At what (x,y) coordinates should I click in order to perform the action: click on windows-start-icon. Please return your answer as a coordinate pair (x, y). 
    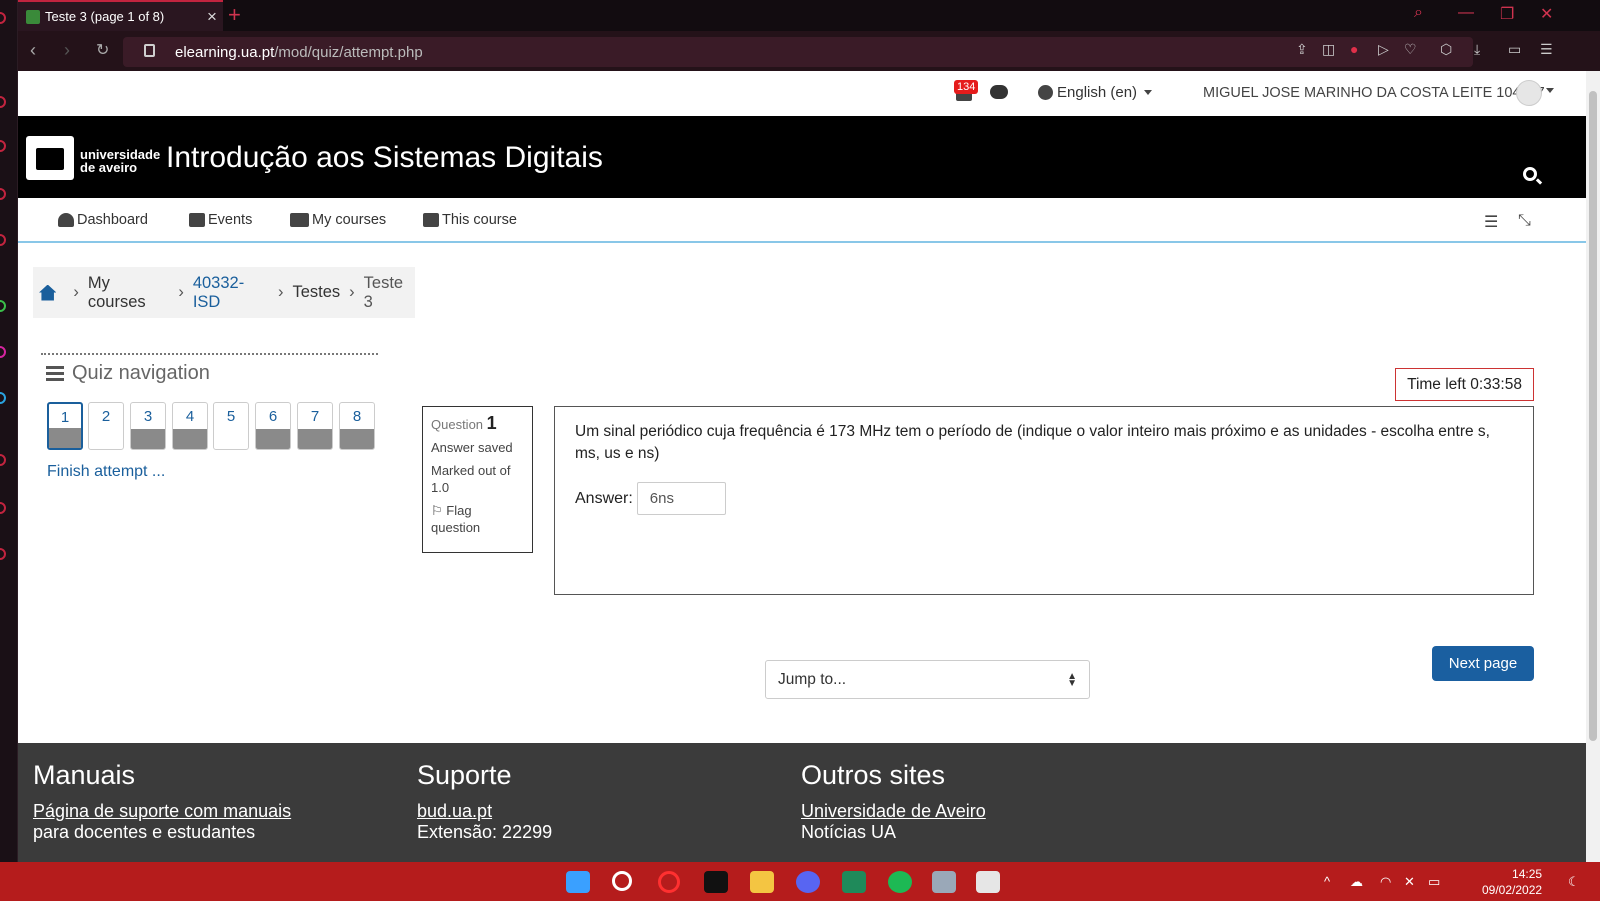
    Looking at the image, I should click on (578, 882).